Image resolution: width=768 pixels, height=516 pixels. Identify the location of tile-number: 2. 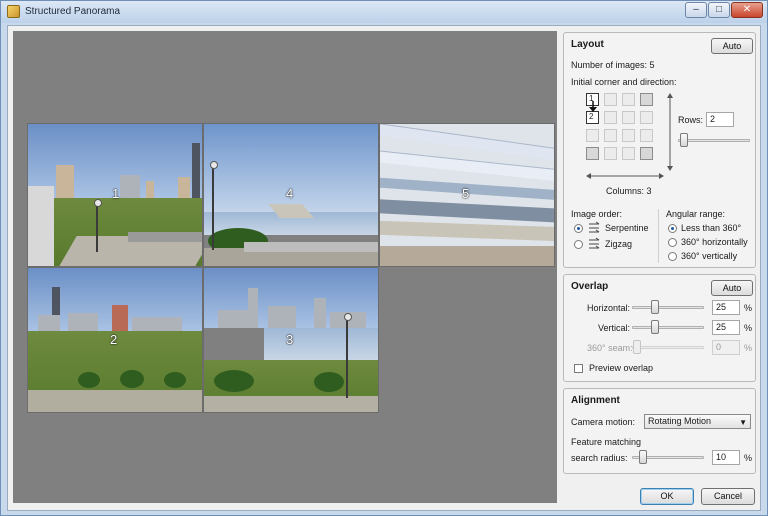
(114, 339).